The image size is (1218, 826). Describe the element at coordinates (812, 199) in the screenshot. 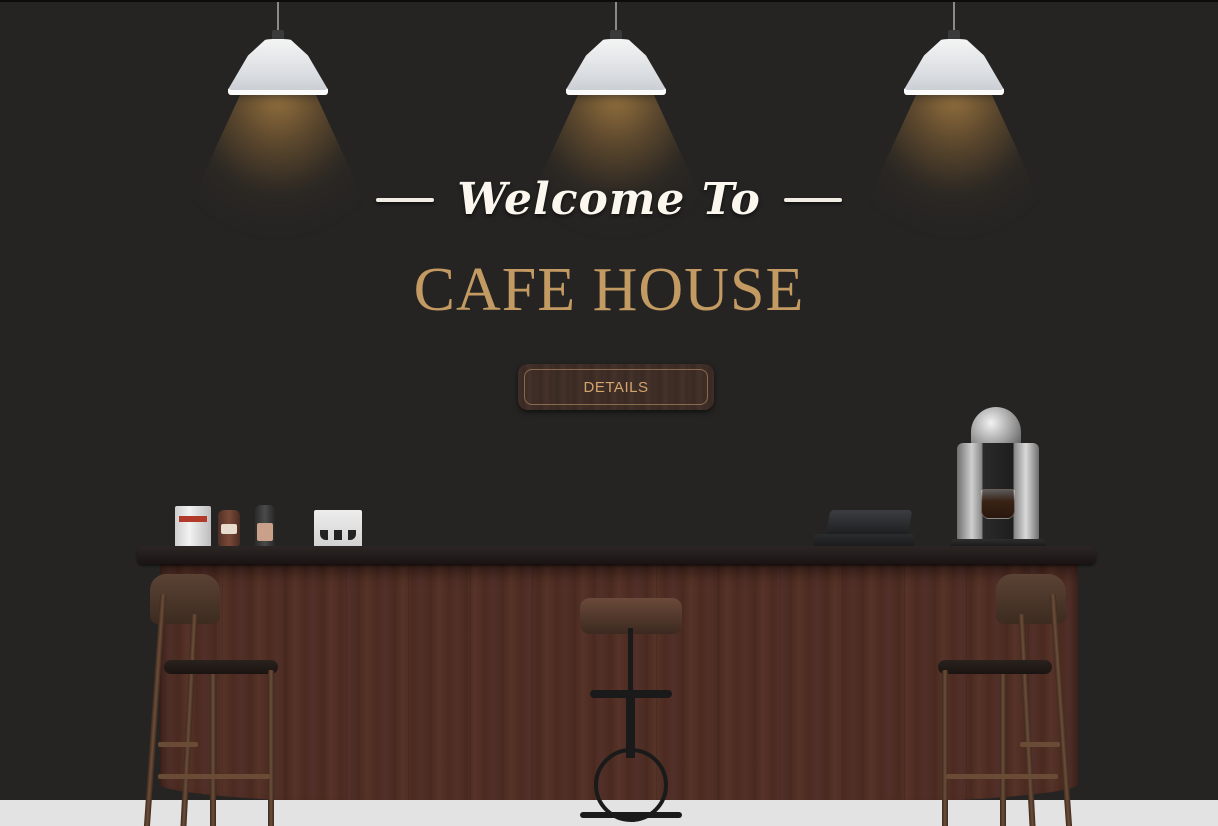

I see `welcome-right-divider` at that location.